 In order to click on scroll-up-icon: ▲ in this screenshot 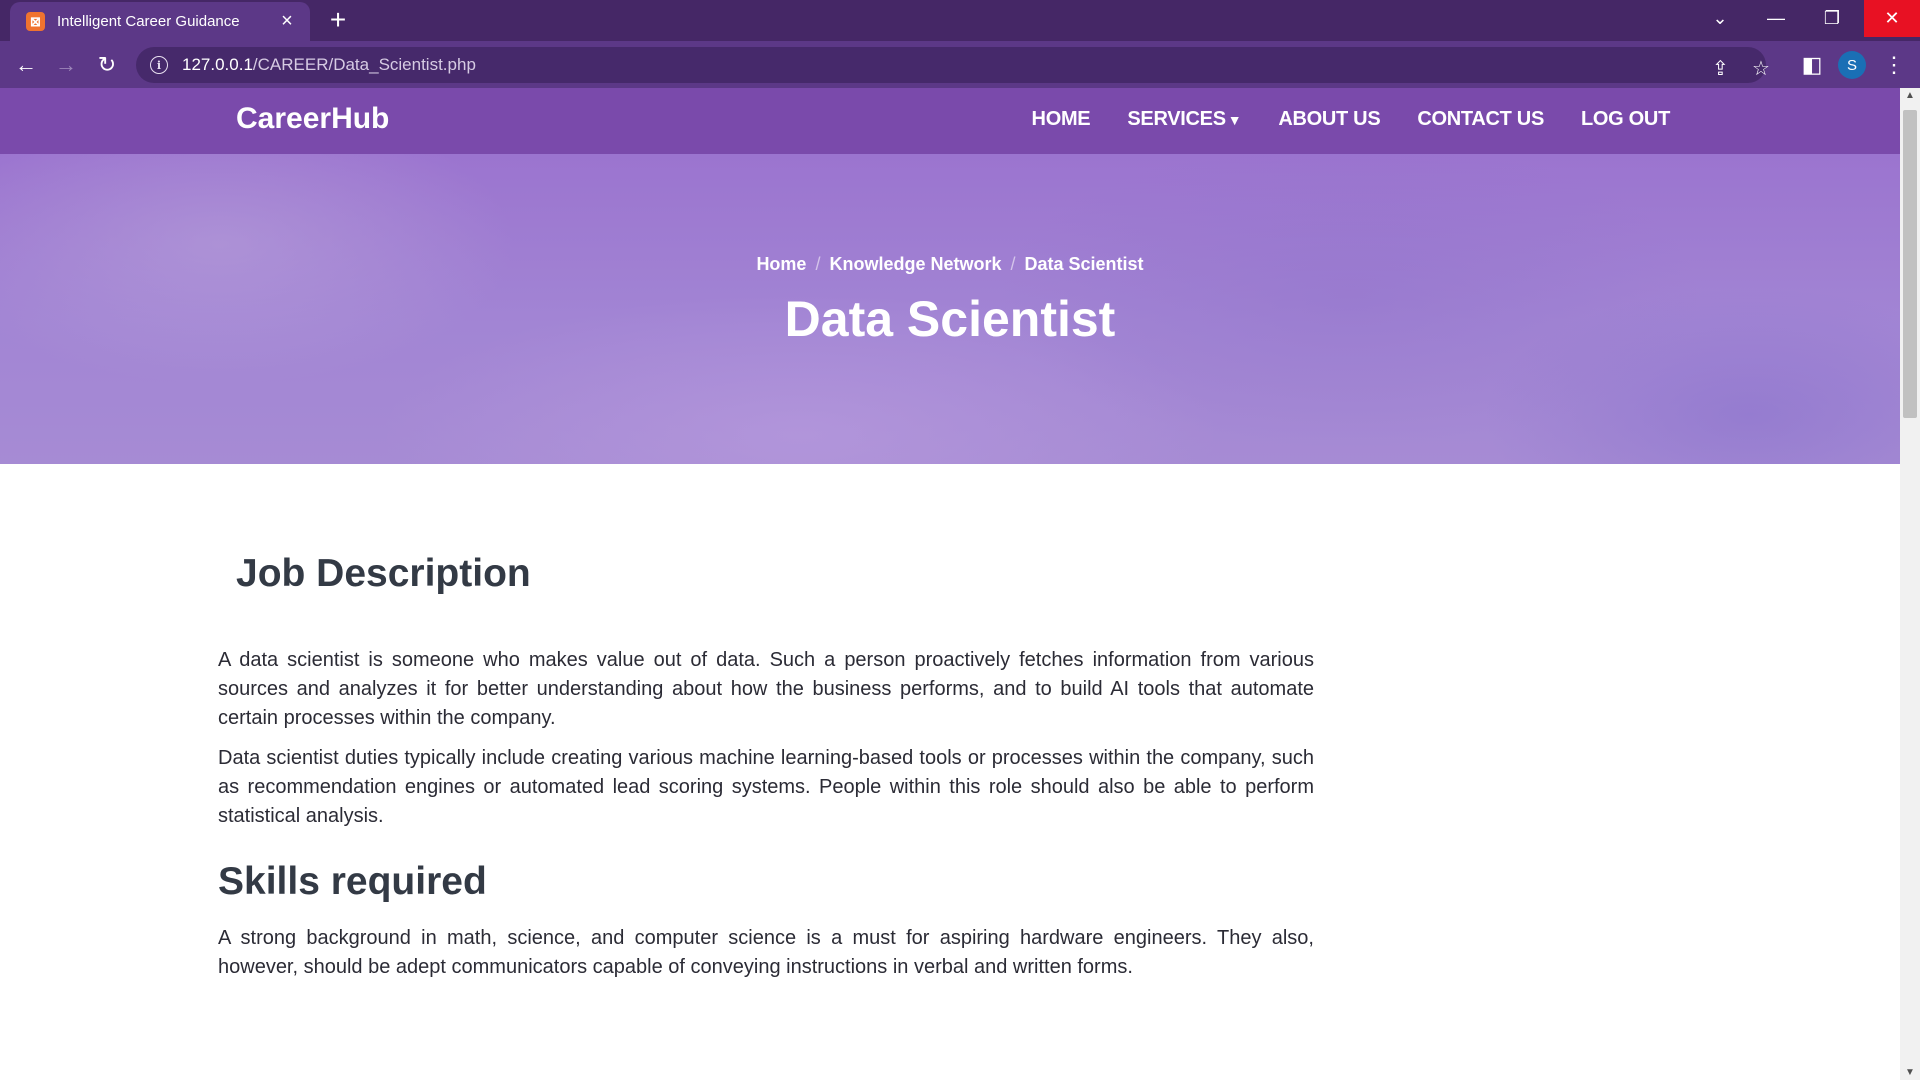, I will do `click(1910, 95)`.